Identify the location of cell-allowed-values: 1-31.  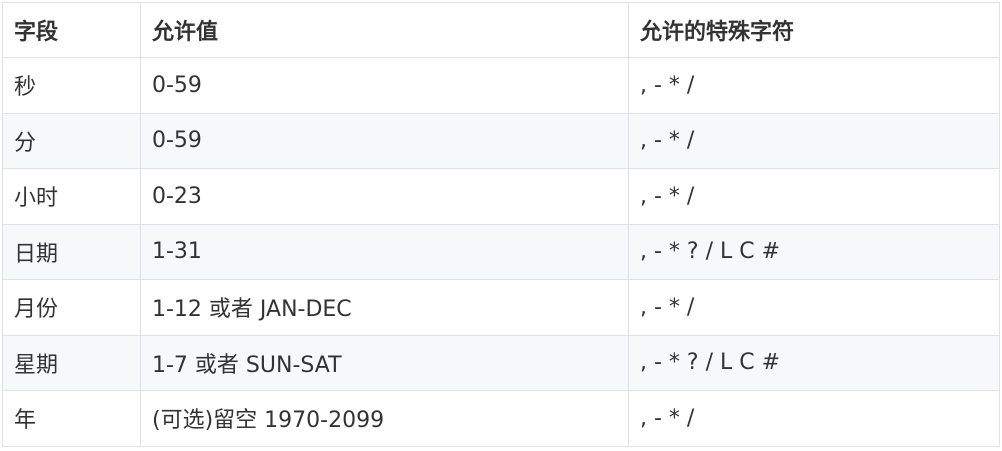
(384, 251).